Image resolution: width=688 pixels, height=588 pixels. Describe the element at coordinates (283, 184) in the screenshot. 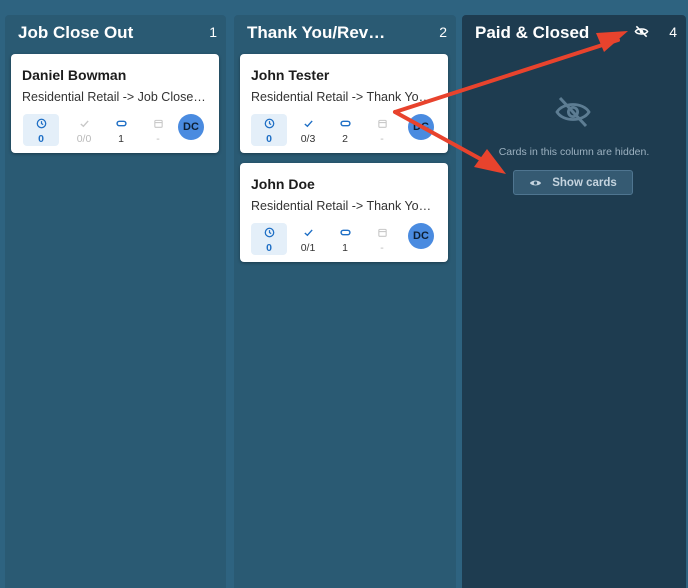

I see `card-name: John Doe` at that location.